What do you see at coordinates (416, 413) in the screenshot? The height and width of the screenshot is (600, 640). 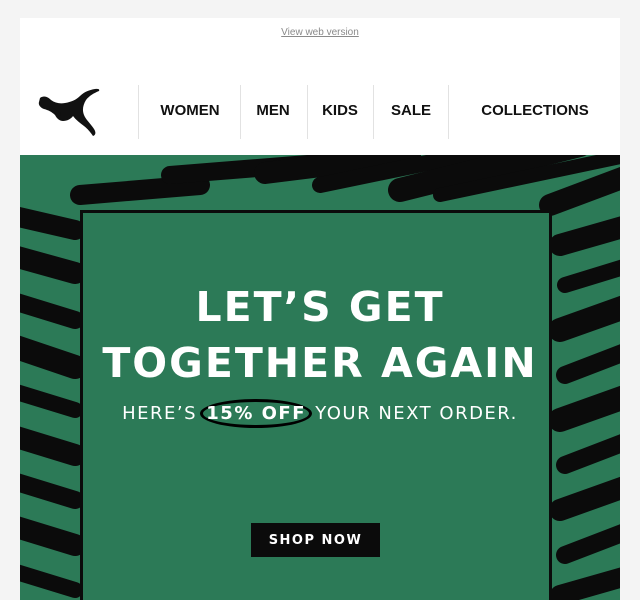 I see `subline-suffix: YOUR NEXT ORDER.` at bounding box center [416, 413].